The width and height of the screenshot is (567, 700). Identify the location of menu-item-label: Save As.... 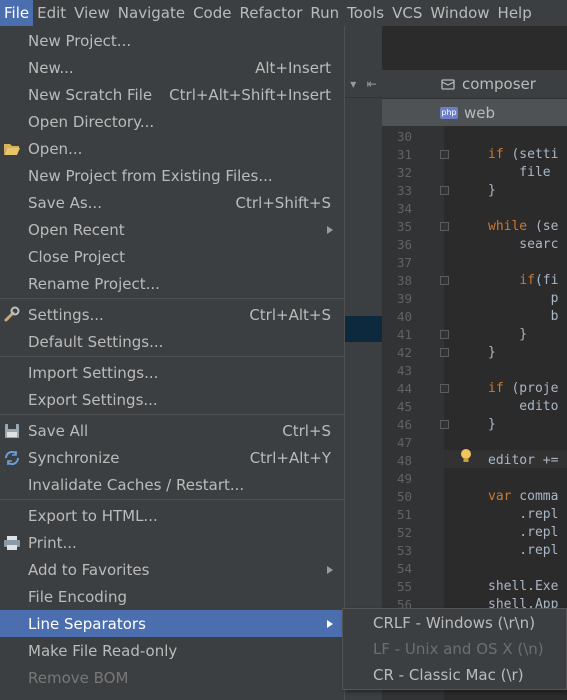
(65, 202).